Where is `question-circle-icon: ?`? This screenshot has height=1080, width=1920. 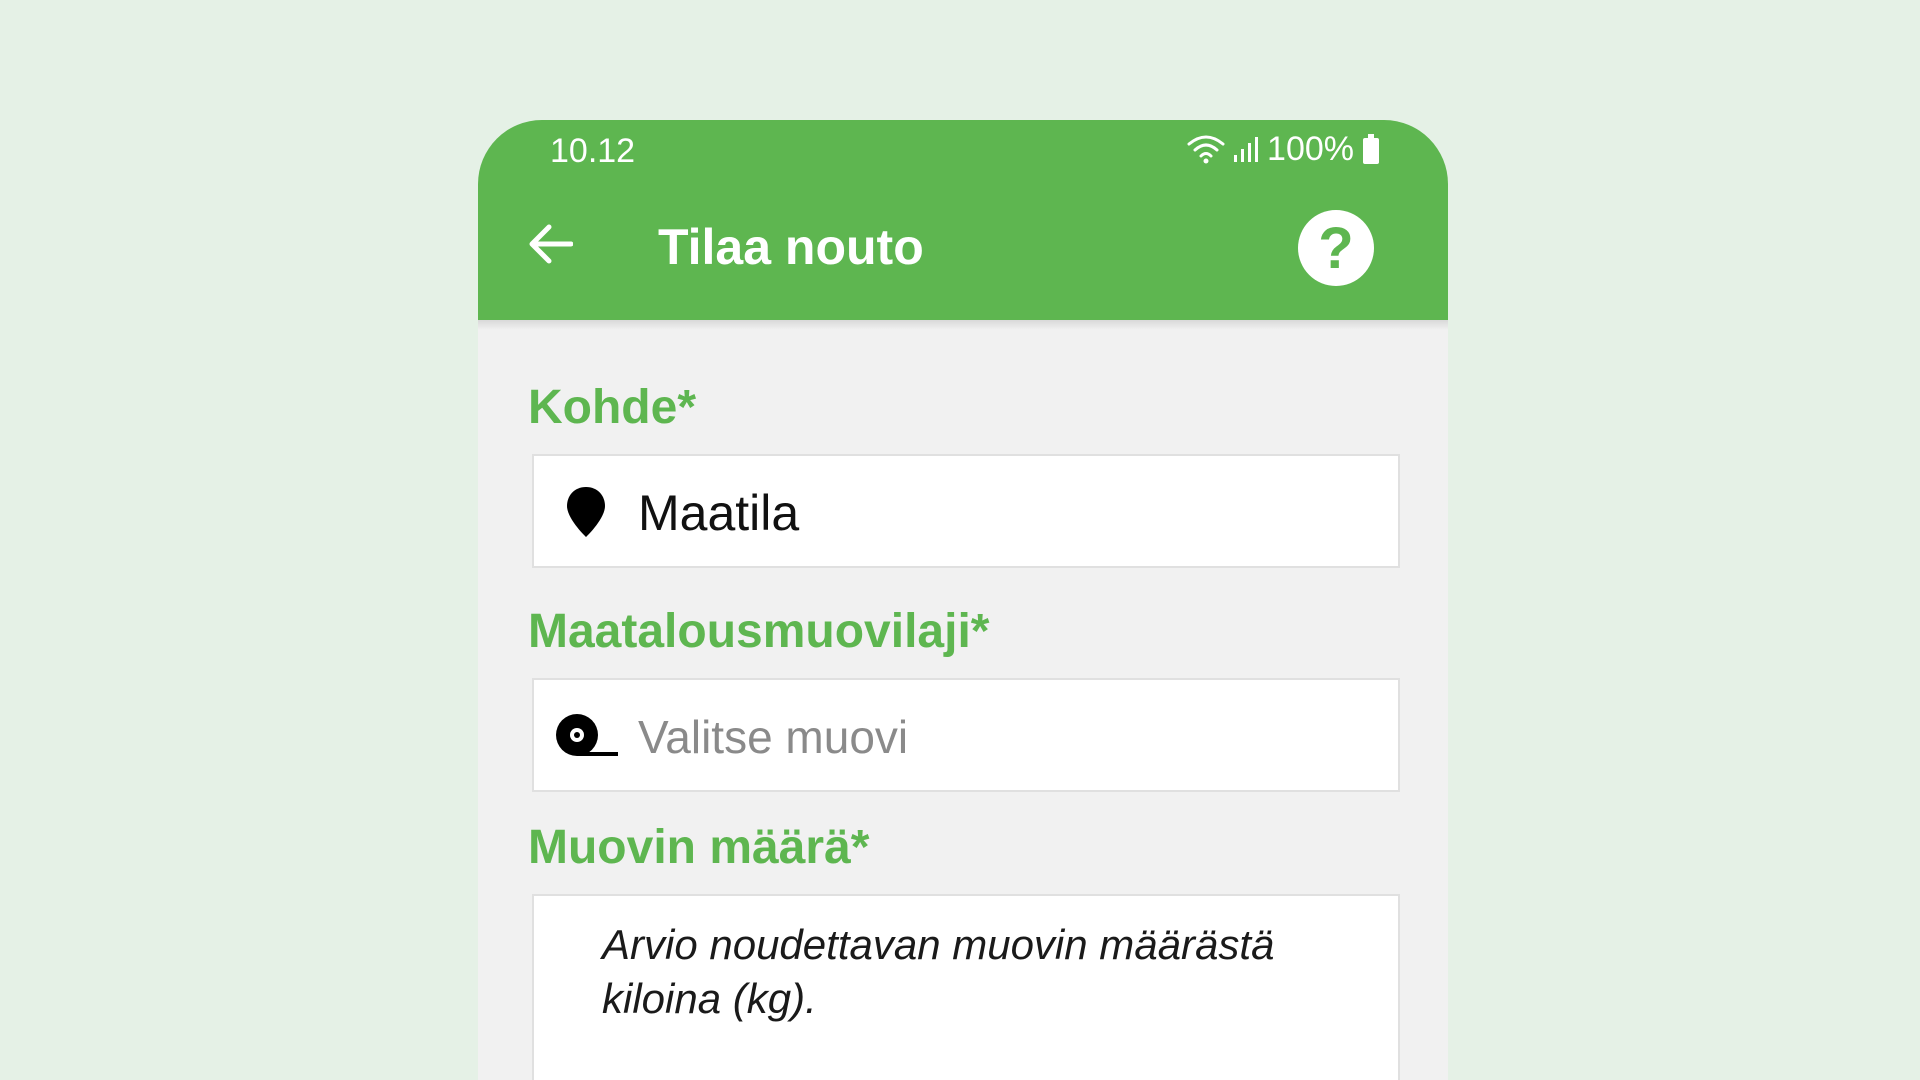
question-circle-icon: ? is located at coordinates (1336, 248).